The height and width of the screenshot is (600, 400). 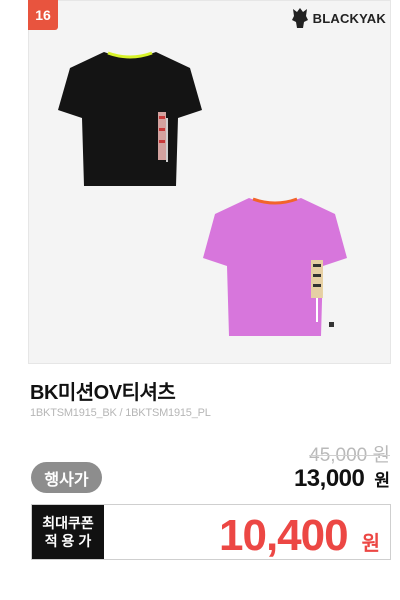 I want to click on coupon-price-unit: 원, so click(x=370, y=544).